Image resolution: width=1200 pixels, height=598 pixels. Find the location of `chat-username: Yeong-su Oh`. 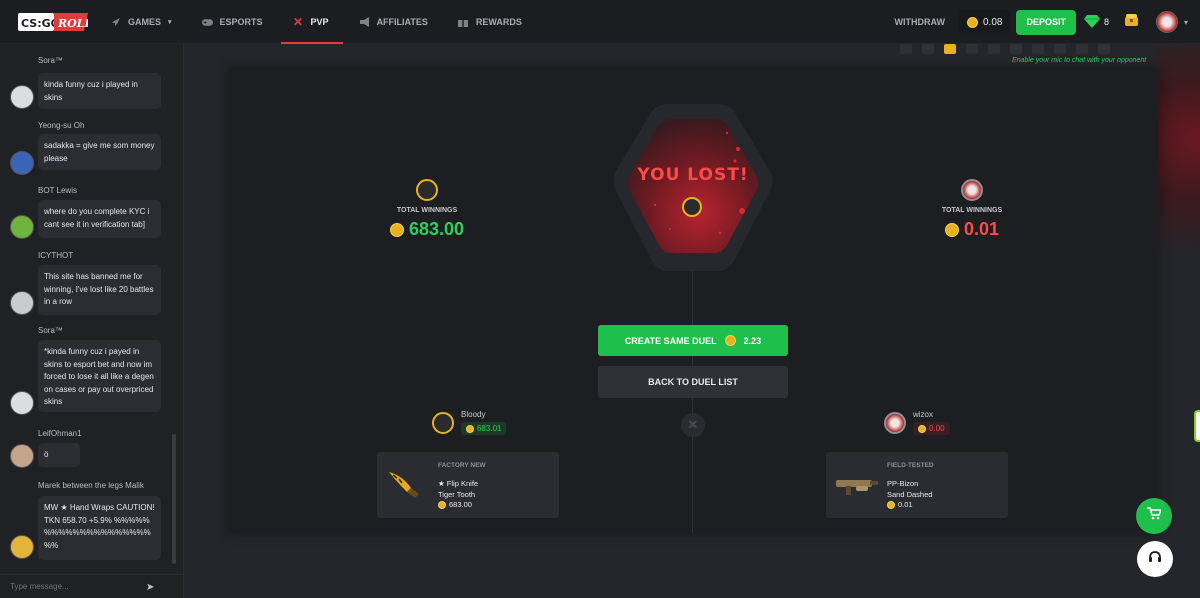

chat-username: Yeong-su Oh is located at coordinates (61, 125).